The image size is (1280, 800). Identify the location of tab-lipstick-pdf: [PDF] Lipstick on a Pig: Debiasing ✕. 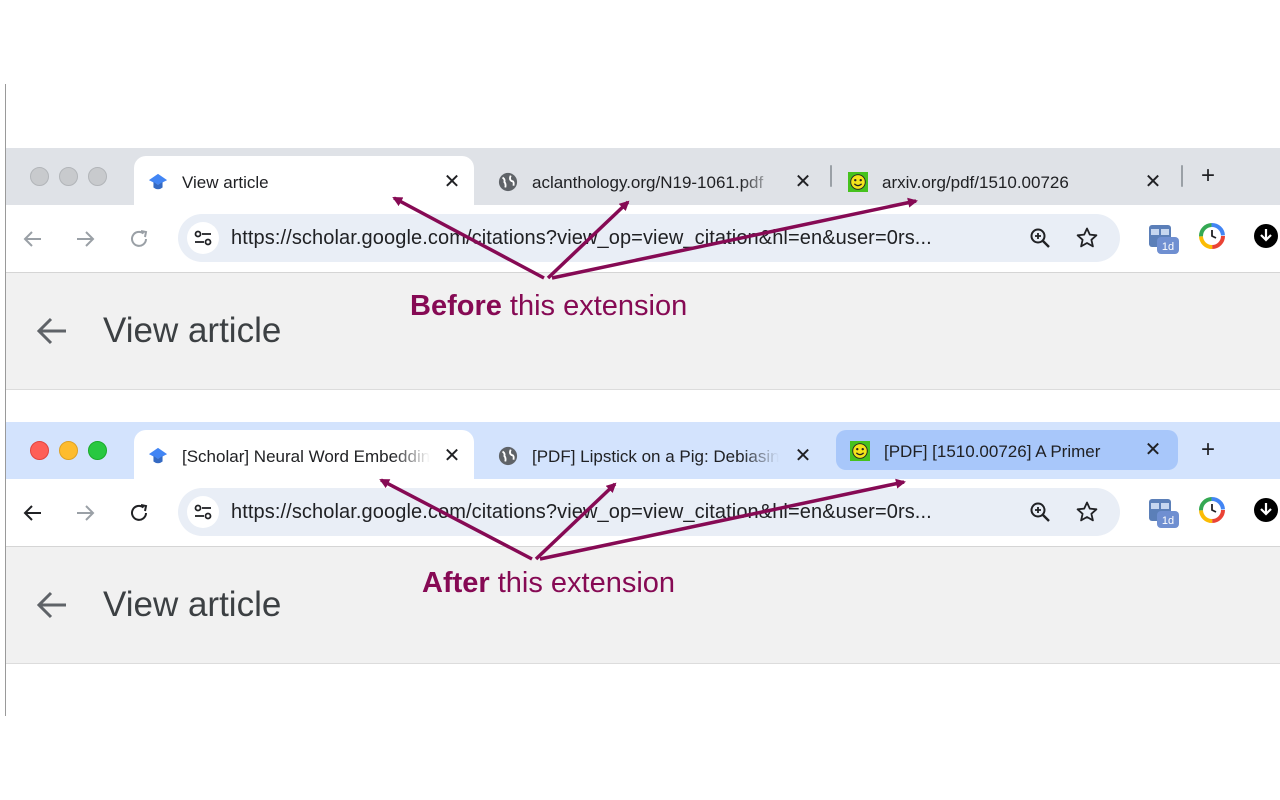
(651, 454).